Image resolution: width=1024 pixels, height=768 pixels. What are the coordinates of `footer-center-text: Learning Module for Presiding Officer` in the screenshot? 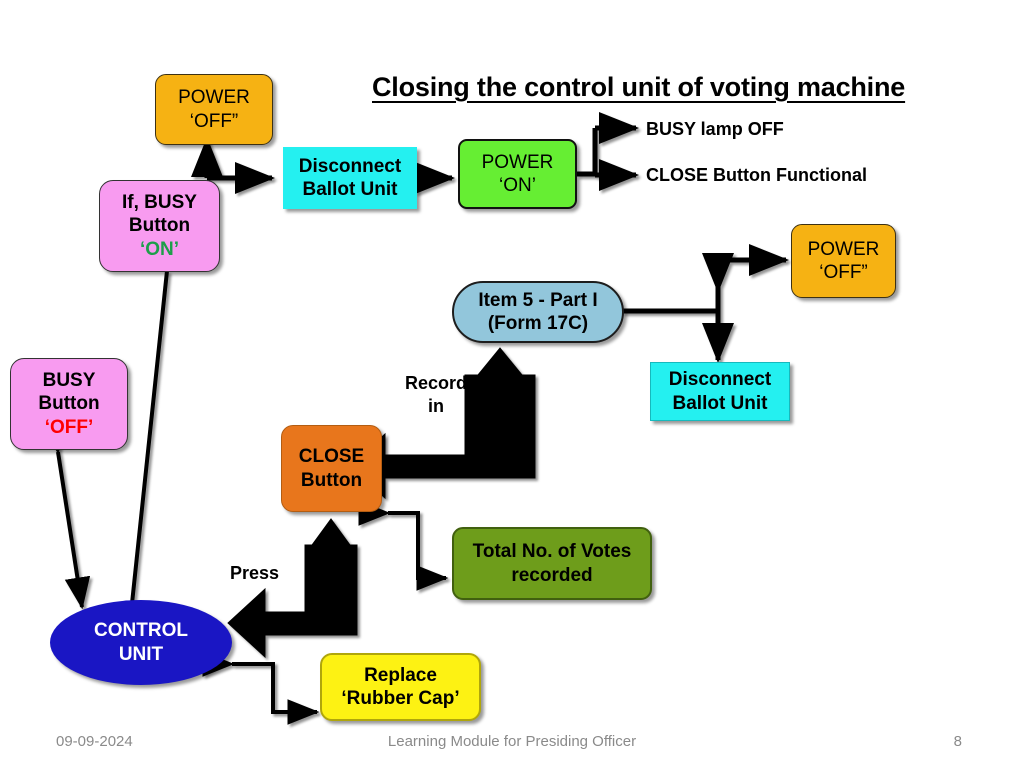 It's located at (512, 741).